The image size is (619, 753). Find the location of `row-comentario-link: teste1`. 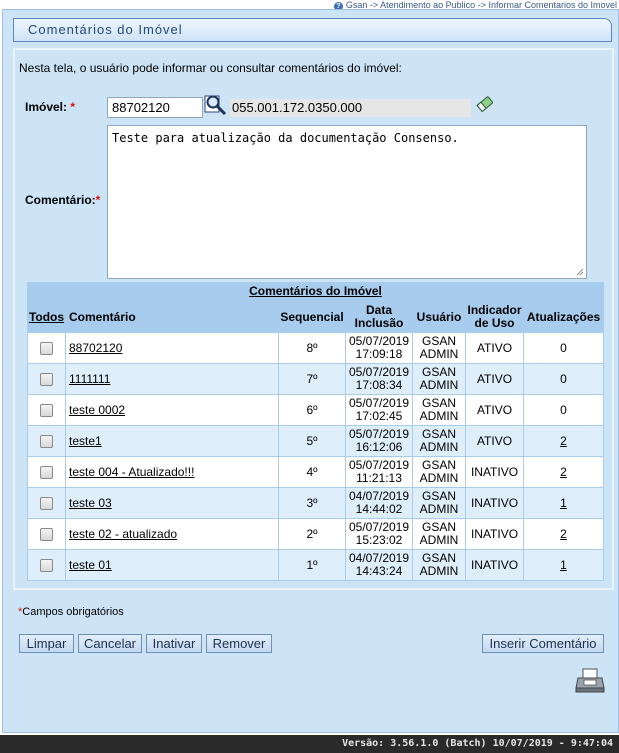

row-comentario-link: teste1 is located at coordinates (85, 441).